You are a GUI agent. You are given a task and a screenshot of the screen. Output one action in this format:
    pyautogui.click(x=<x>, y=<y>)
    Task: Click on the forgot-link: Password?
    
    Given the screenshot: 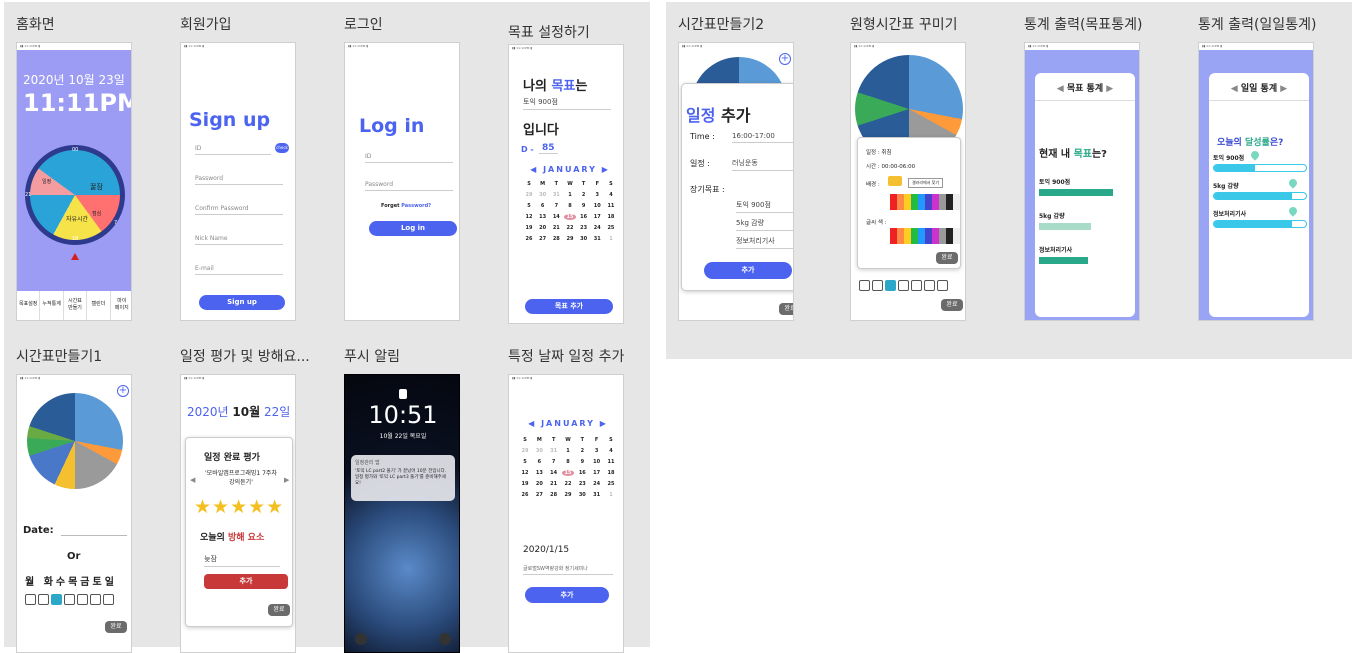 What is the action you would take?
    pyautogui.click(x=416, y=206)
    